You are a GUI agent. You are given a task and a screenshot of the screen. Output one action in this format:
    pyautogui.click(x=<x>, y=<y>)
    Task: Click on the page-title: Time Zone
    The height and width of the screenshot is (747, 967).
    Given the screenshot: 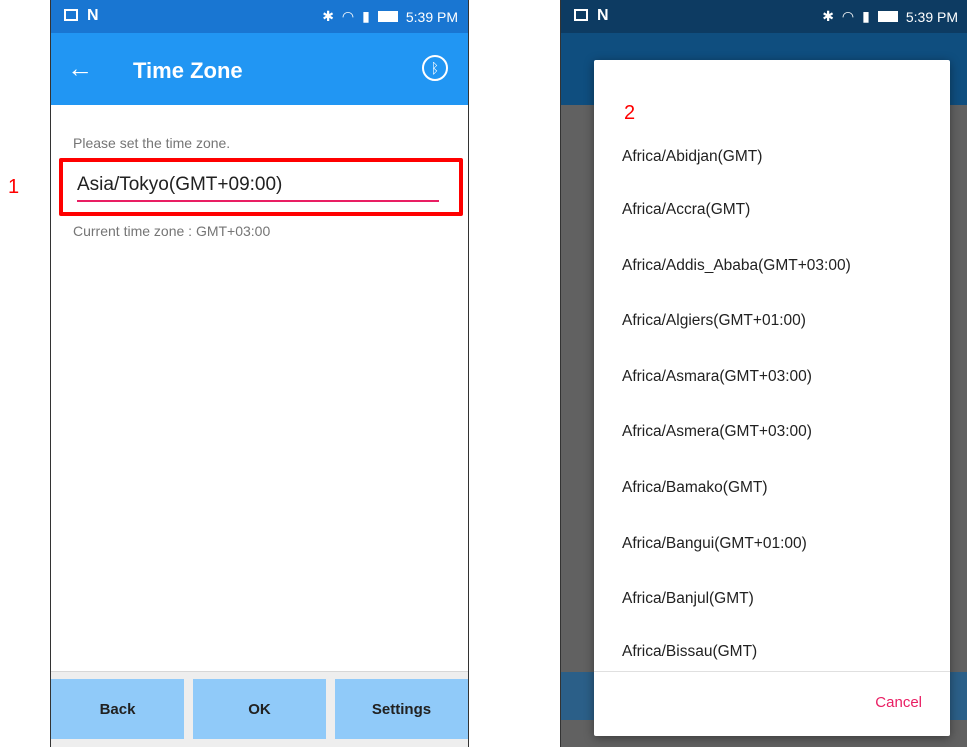 What is the action you would take?
    pyautogui.click(x=188, y=70)
    